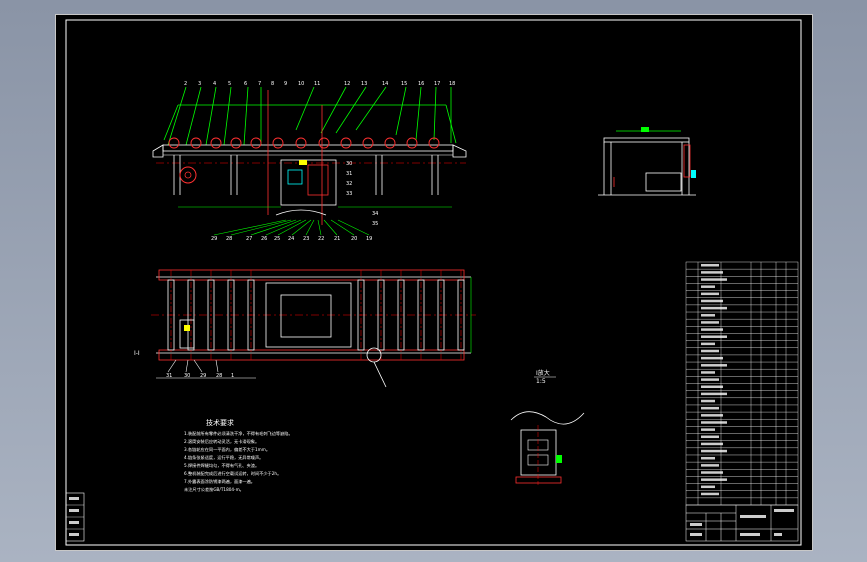 The image size is (867, 562). What do you see at coordinates (375, 224) in the screenshot?
I see `svg-text: 35` at bounding box center [375, 224].